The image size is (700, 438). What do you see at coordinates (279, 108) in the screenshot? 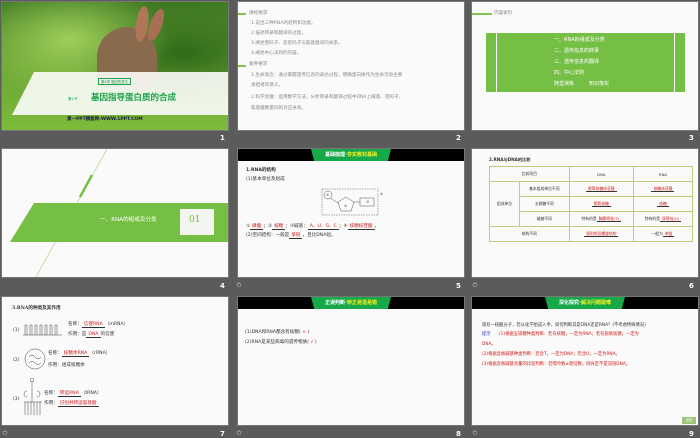
I see `literacy-item: 氨基酸数量间的对应关系。` at bounding box center [279, 108].